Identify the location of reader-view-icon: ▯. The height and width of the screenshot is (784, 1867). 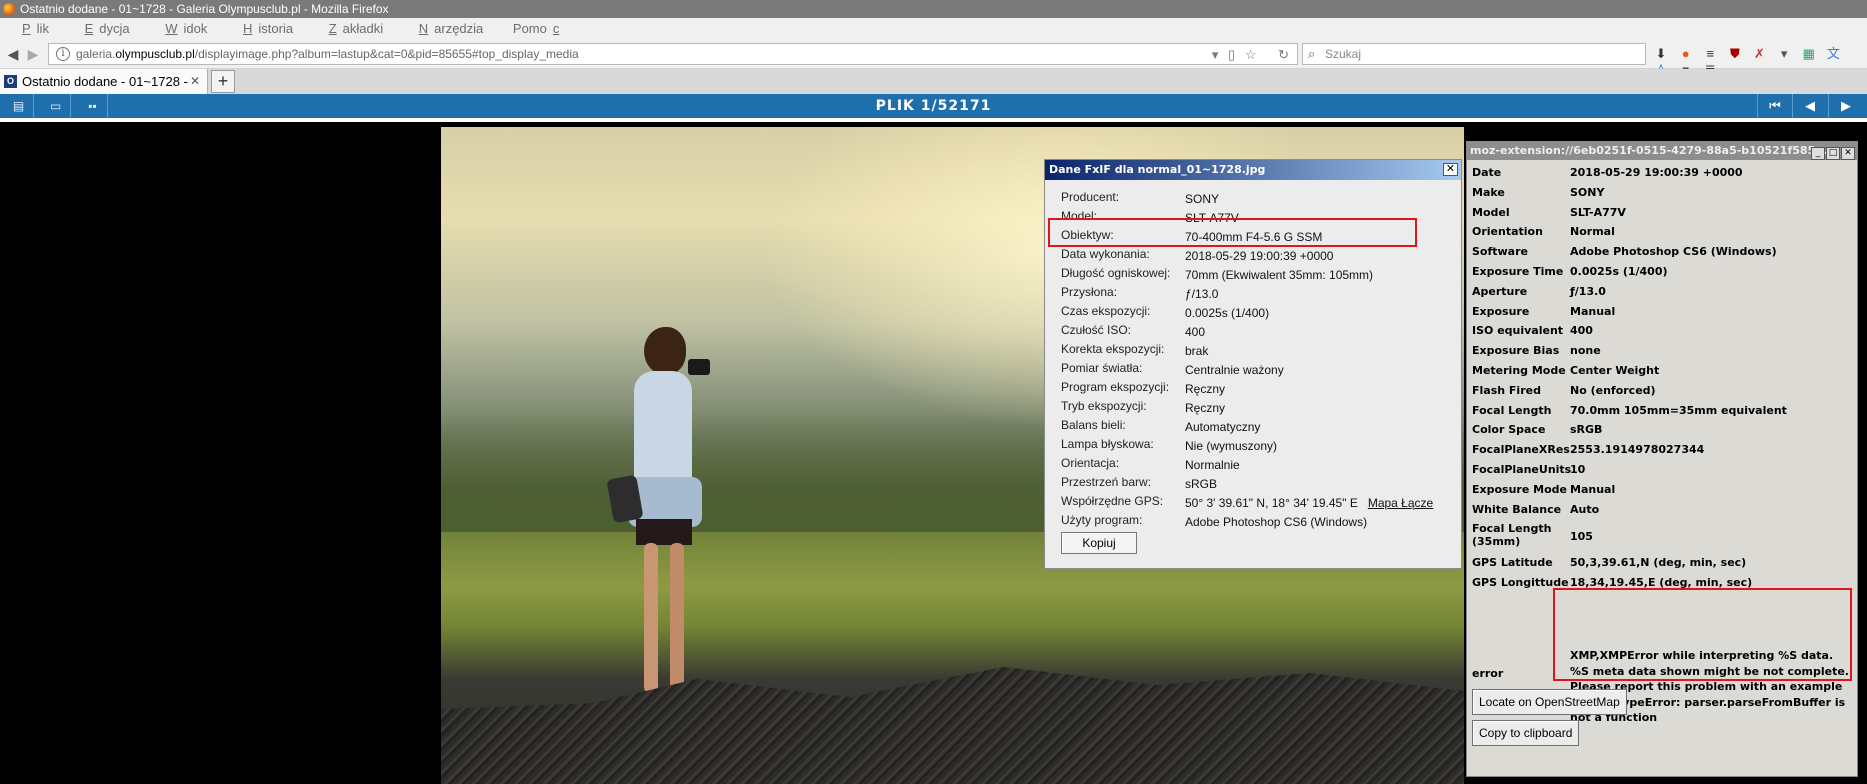
(1231, 54).